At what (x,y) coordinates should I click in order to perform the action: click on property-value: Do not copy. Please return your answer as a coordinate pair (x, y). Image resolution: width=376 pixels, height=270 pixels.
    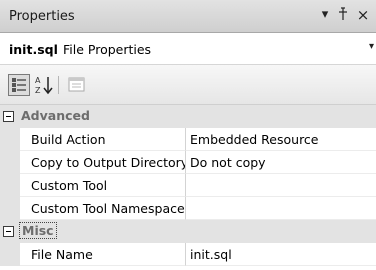
    Looking at the image, I should click on (228, 162).